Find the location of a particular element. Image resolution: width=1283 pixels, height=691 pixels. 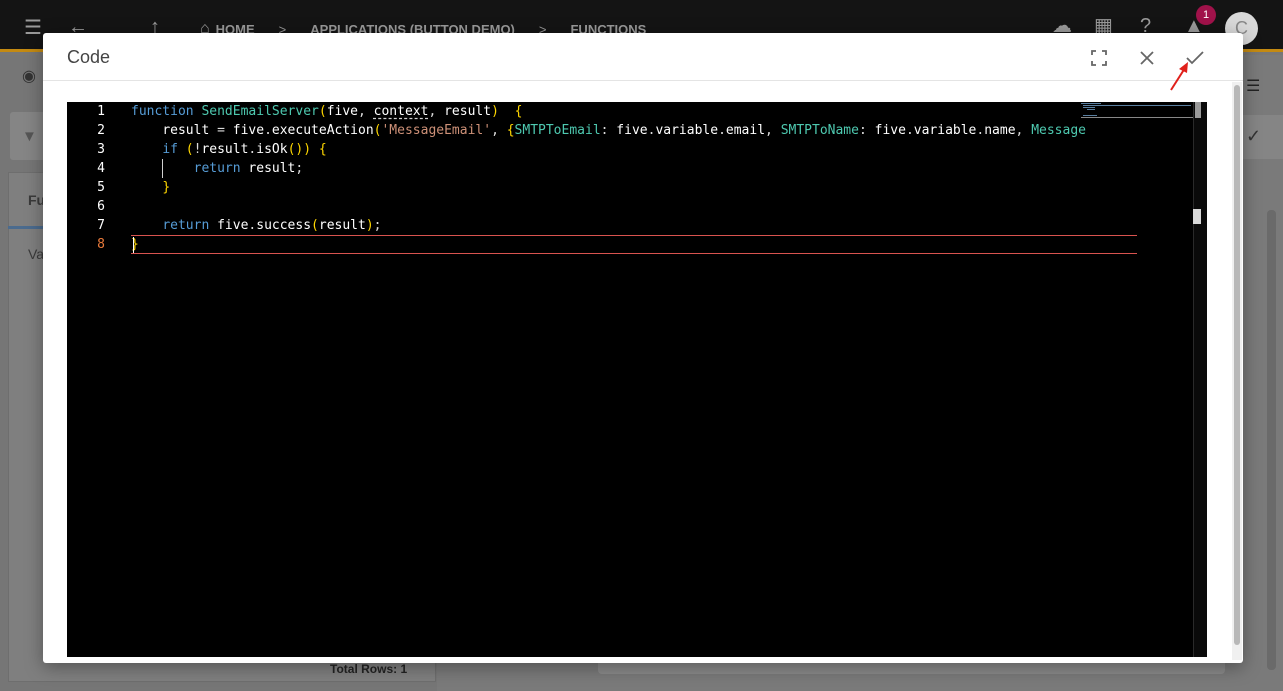

total-rows: Total Rows: 1 is located at coordinates (369, 669).